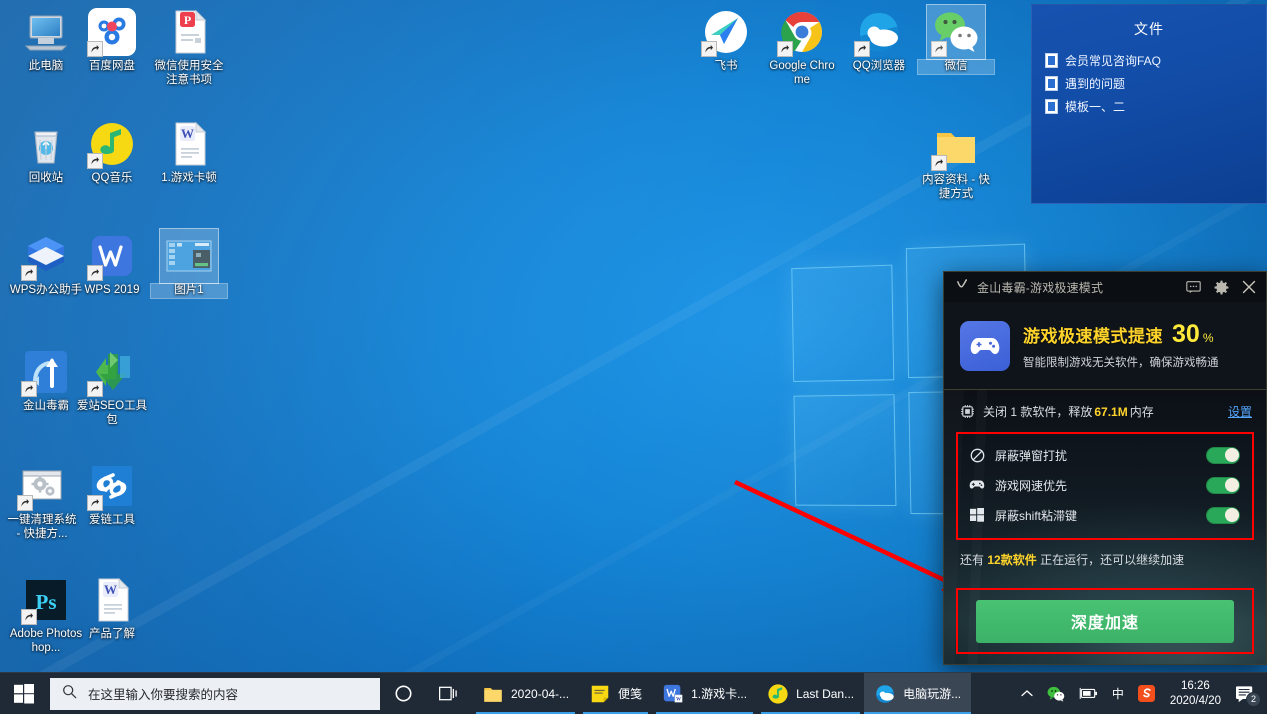 This screenshot has height=714, width=1267. I want to click on desktop-icon-label: 1.游戏卡顿, so click(189, 178).